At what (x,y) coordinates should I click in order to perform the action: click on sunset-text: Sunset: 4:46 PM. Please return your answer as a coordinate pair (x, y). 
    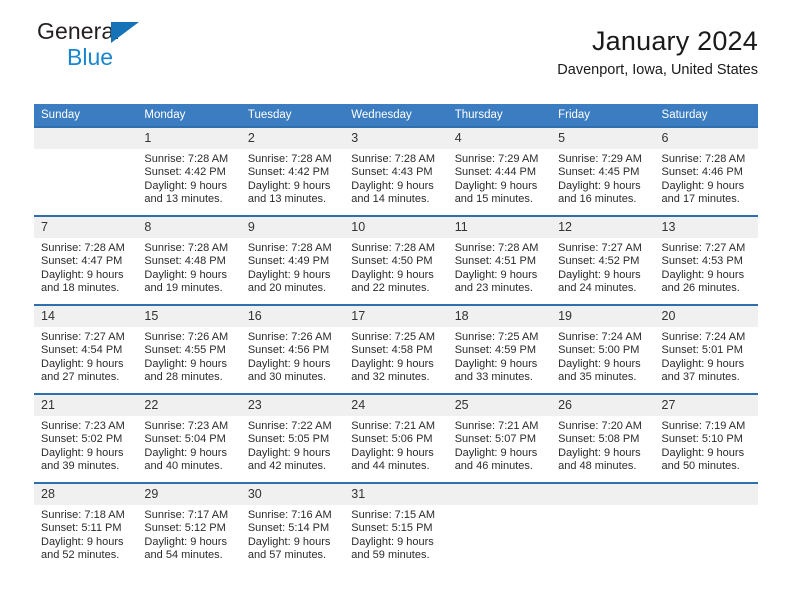
    Looking at the image, I should click on (702, 172).